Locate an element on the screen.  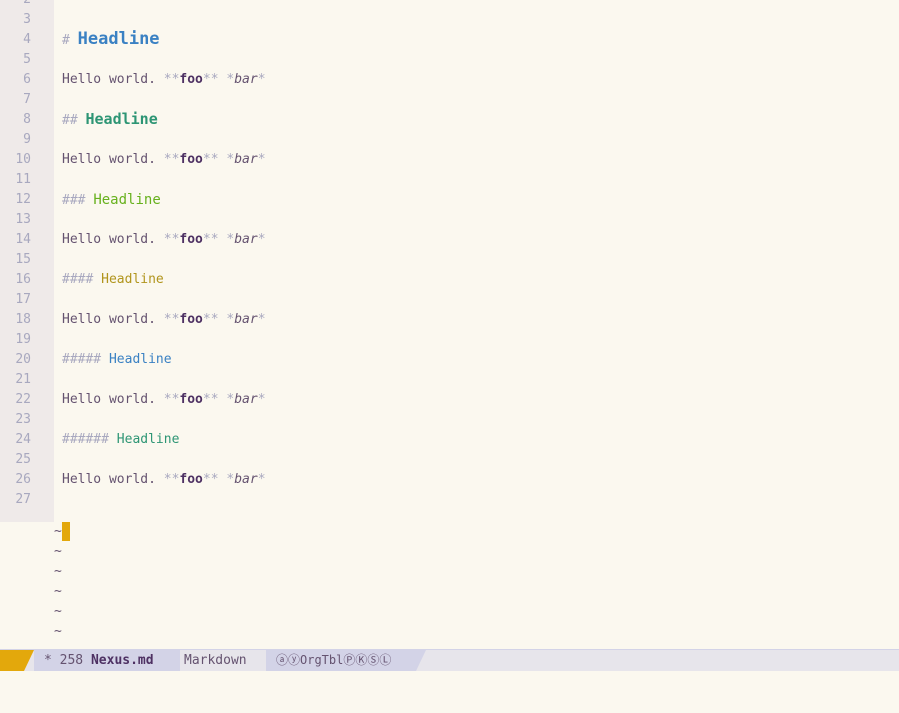
buffer-line: 4 # Headline is located at coordinates (449, 39).